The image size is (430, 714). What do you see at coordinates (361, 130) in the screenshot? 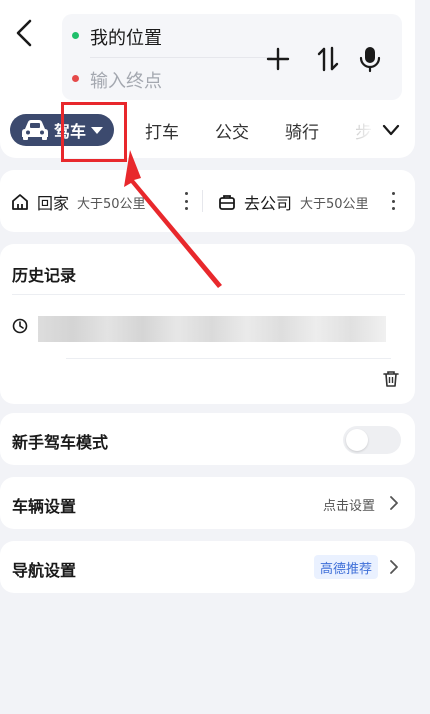
I see `tabs-fade` at bounding box center [361, 130].